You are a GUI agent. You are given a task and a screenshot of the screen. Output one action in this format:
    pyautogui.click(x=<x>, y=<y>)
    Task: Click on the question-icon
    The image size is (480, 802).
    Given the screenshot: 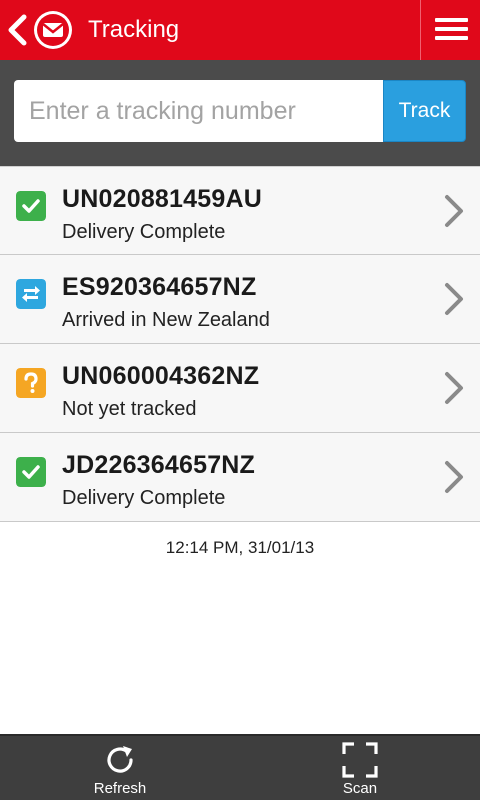 What is the action you would take?
    pyautogui.click(x=31, y=383)
    